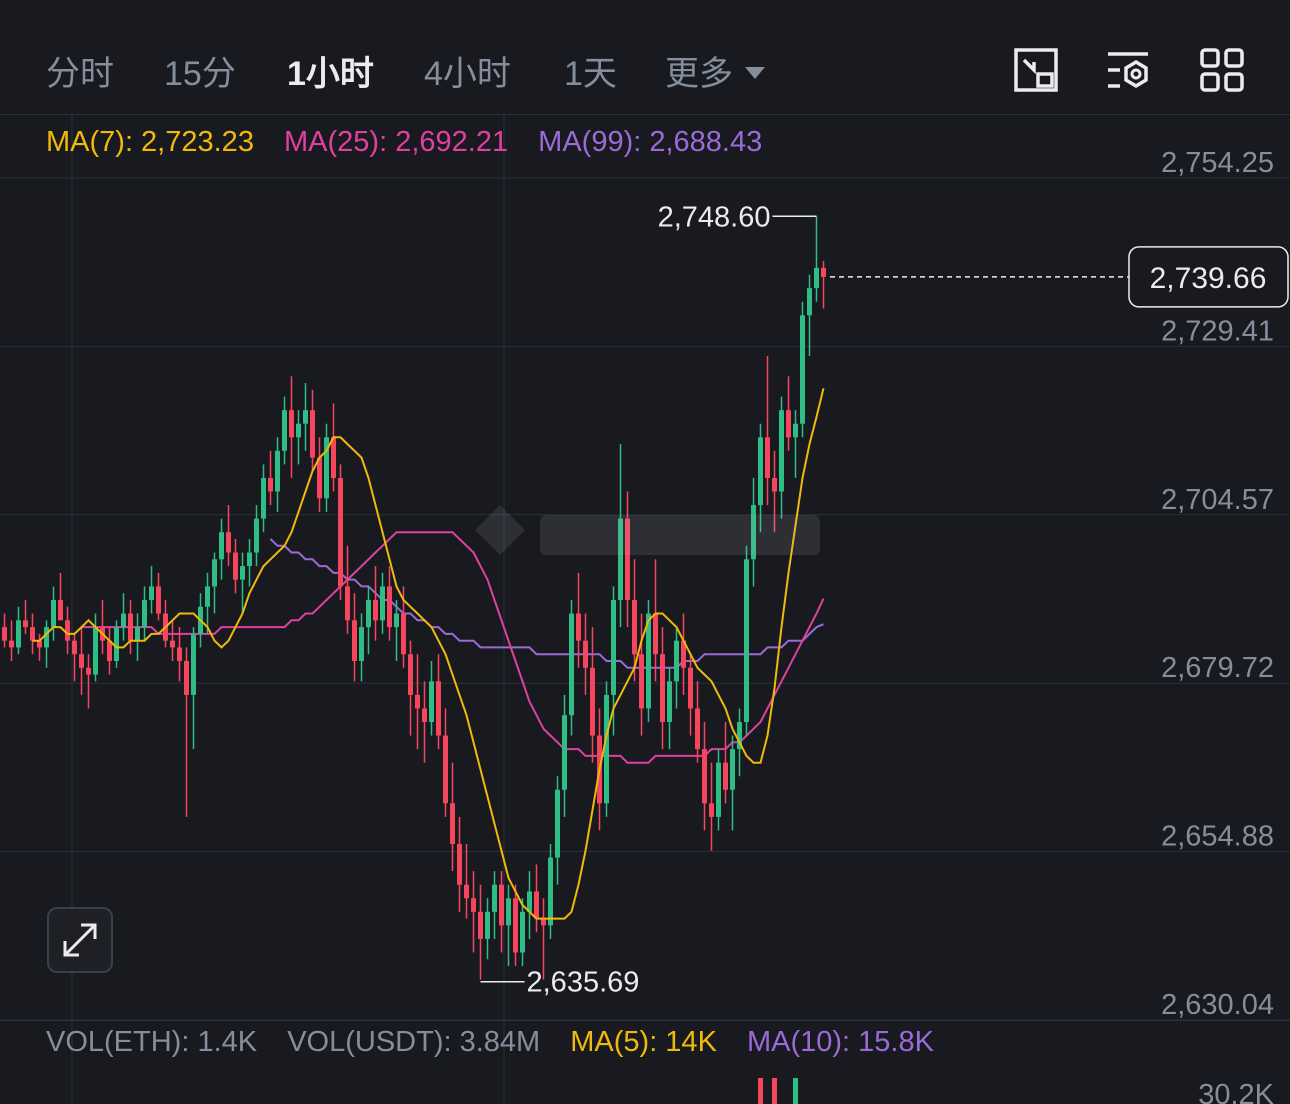  Describe the element at coordinates (1128, 70) in the screenshot. I see `indicator-settings-icon` at that location.